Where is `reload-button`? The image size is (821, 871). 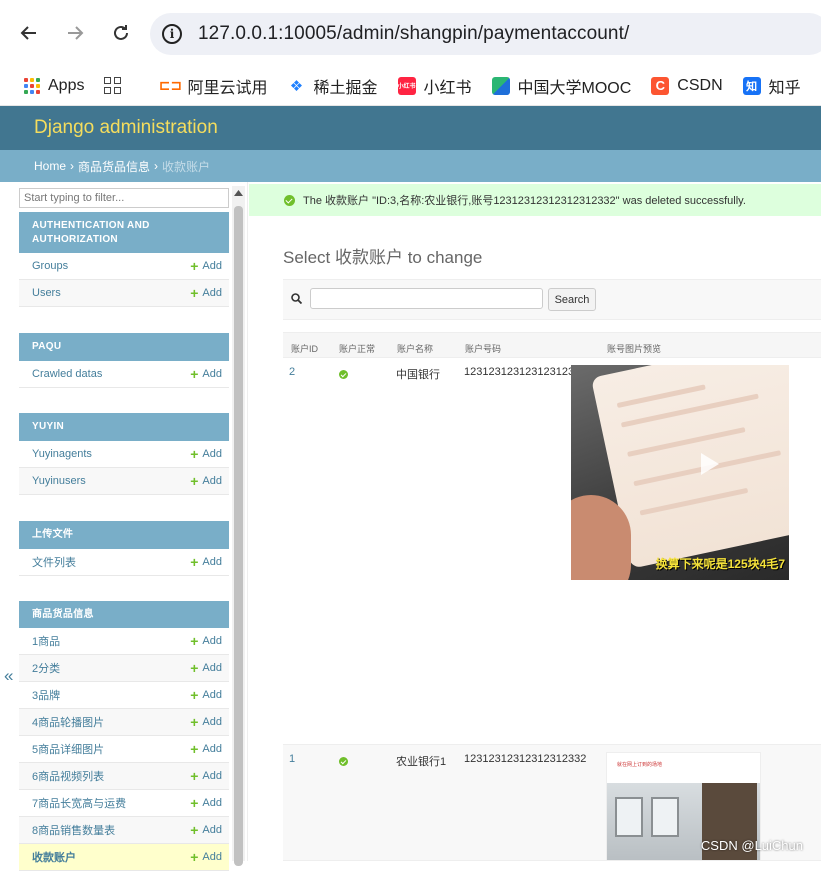 reload-button is located at coordinates (121, 33).